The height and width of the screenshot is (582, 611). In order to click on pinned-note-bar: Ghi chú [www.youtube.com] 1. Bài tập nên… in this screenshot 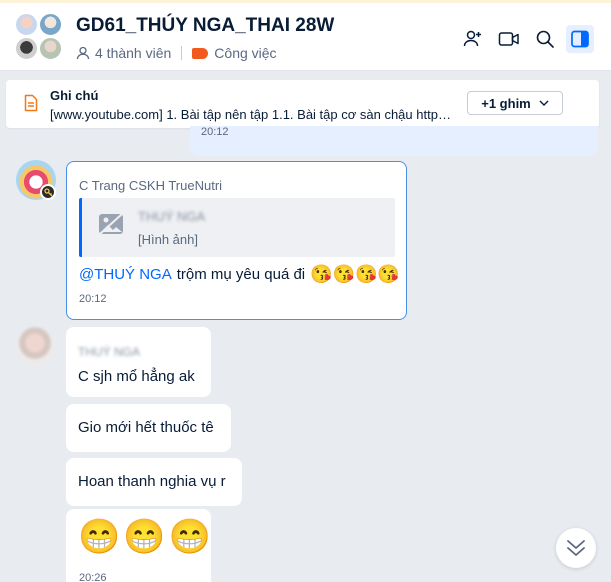, I will do `click(302, 104)`.